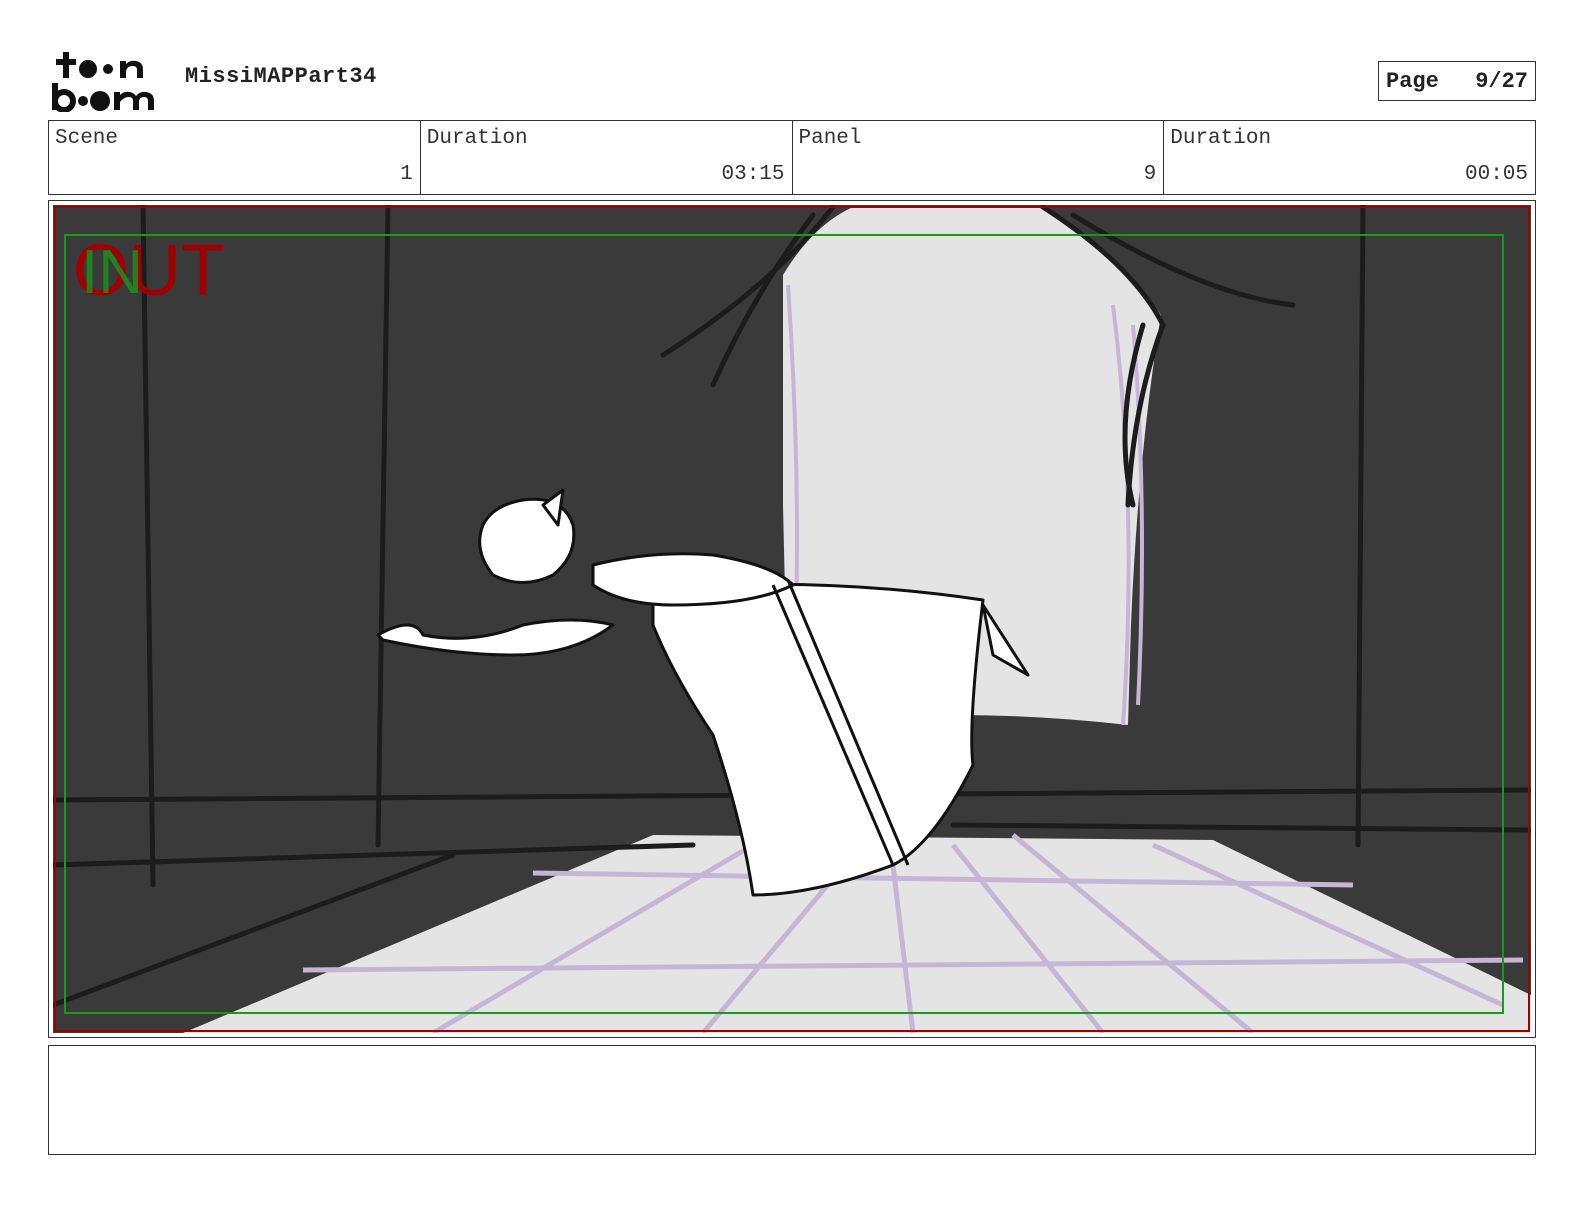 The image size is (1584, 1224). I want to click on page-indicator: Page 9/27, so click(1457, 81).